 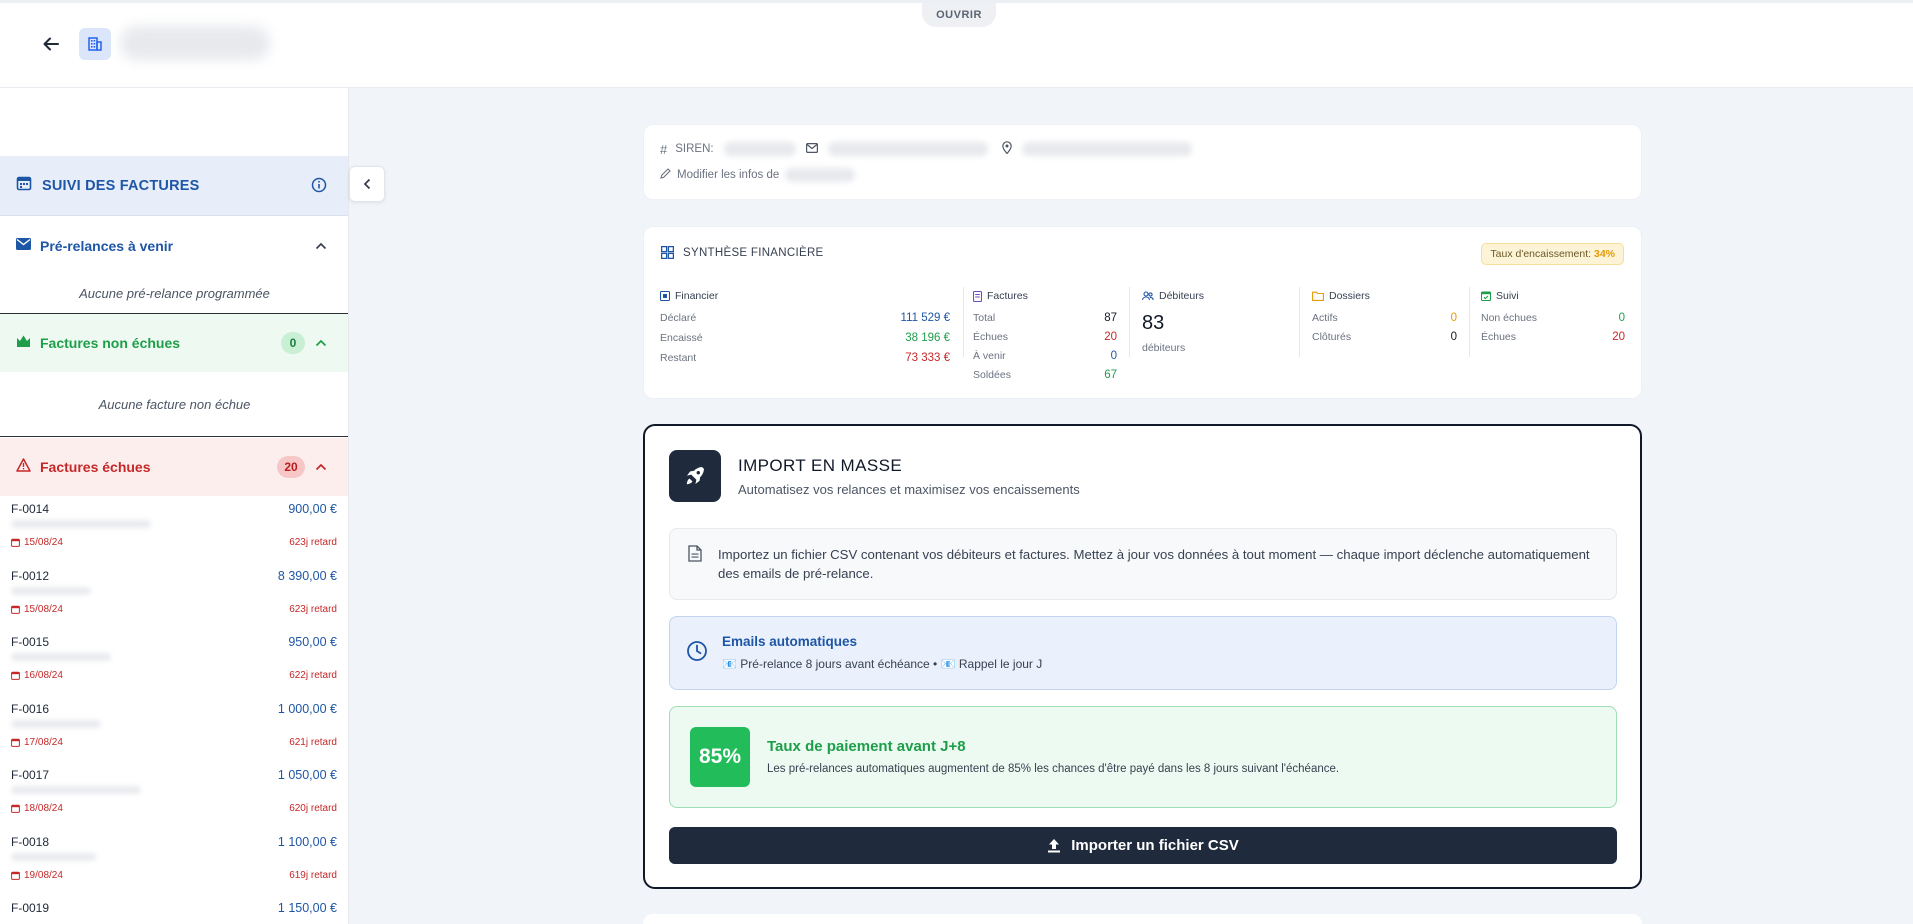 What do you see at coordinates (313, 875) in the screenshot?
I see `invoice-retard: 619j retard` at bounding box center [313, 875].